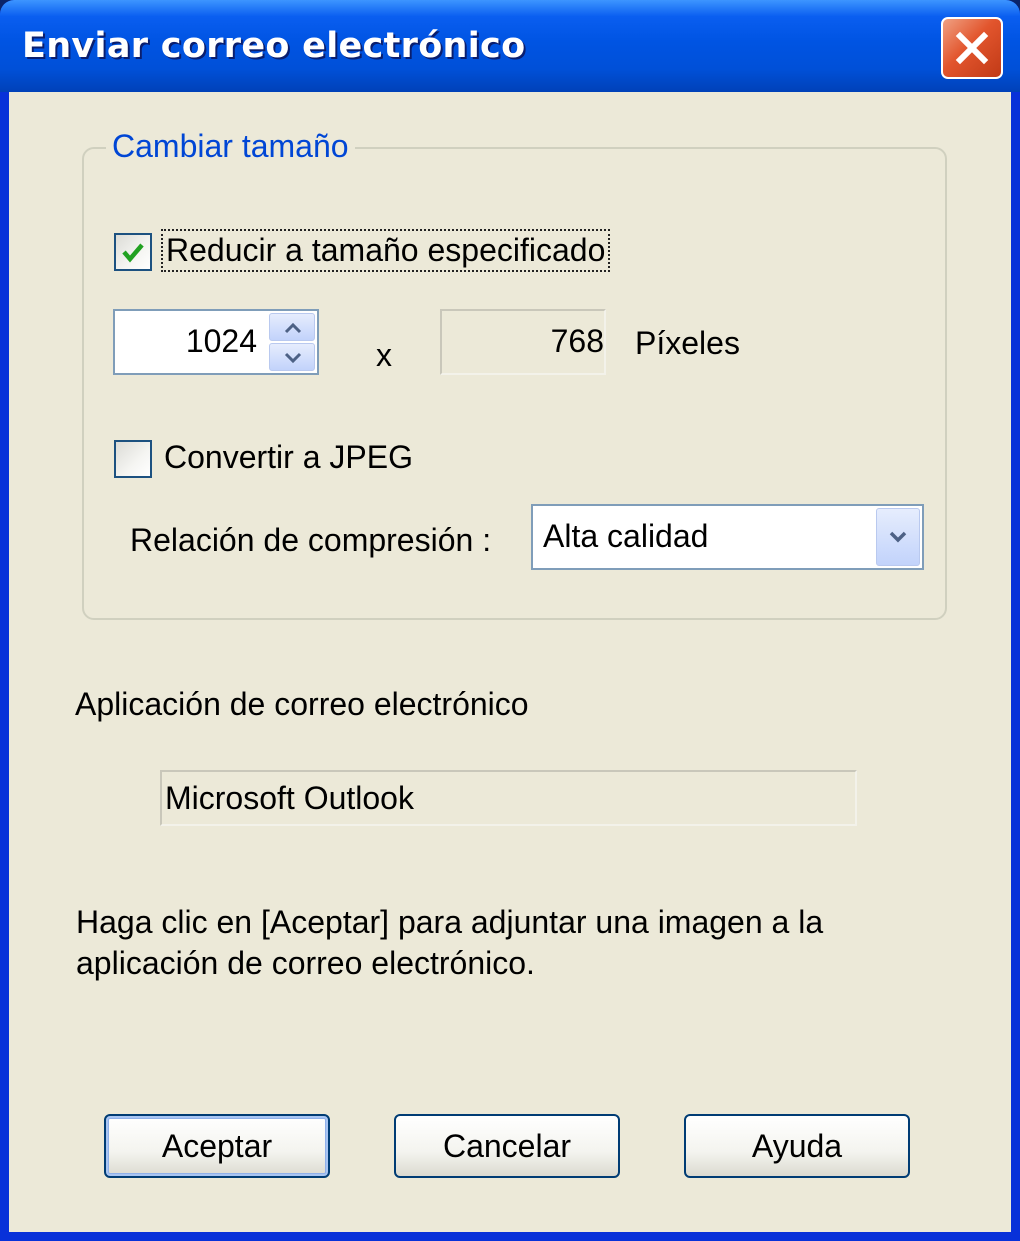 Image resolution: width=1020 pixels, height=1241 pixels. What do you see at coordinates (217, 1146) in the screenshot?
I see `ok-button: Aceptar` at bounding box center [217, 1146].